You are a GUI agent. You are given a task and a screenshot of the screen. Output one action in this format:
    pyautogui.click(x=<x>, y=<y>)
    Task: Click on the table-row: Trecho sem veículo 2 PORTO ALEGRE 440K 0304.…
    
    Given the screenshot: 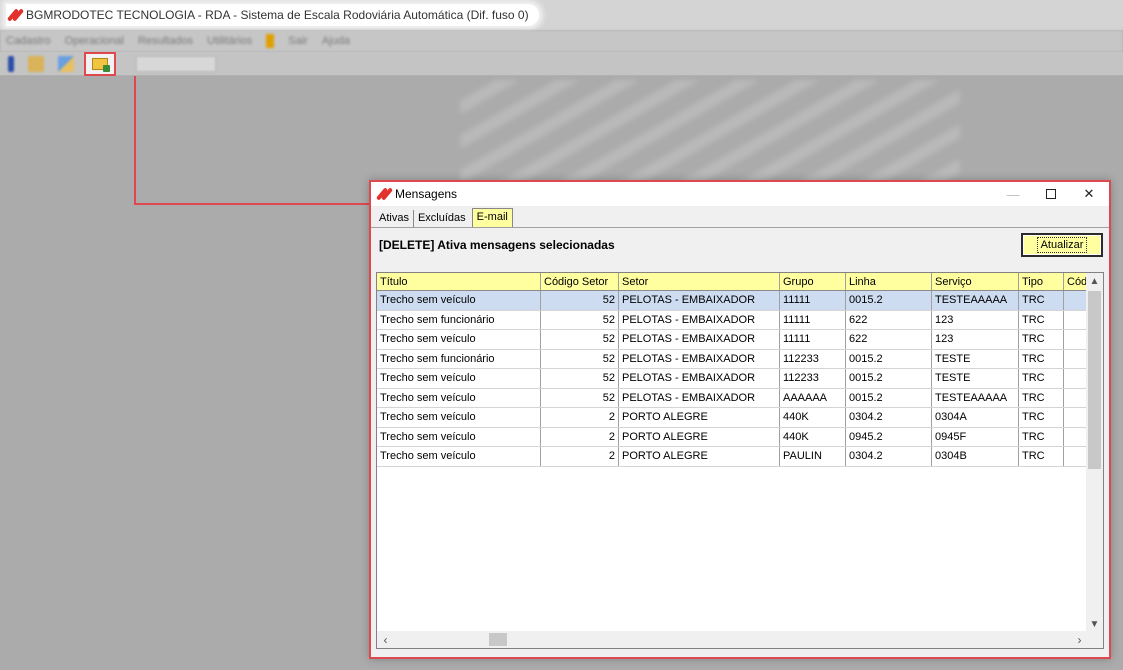 What is the action you would take?
    pyautogui.click(x=740, y=418)
    